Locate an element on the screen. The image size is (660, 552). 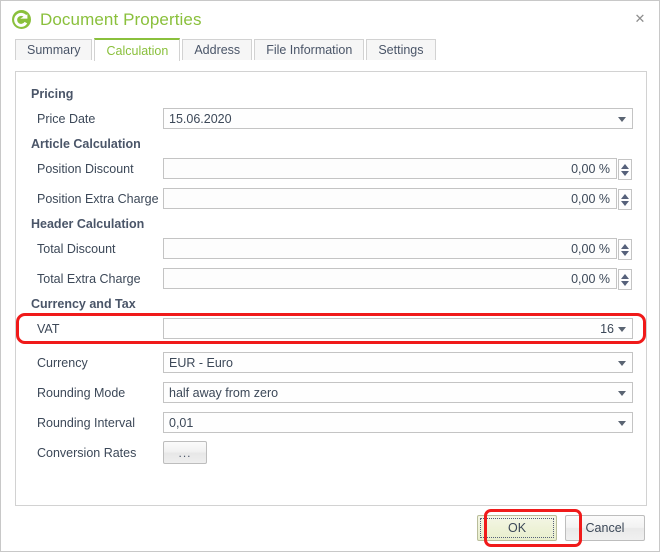
label-position-discount: Position Discount is located at coordinates (85, 168).